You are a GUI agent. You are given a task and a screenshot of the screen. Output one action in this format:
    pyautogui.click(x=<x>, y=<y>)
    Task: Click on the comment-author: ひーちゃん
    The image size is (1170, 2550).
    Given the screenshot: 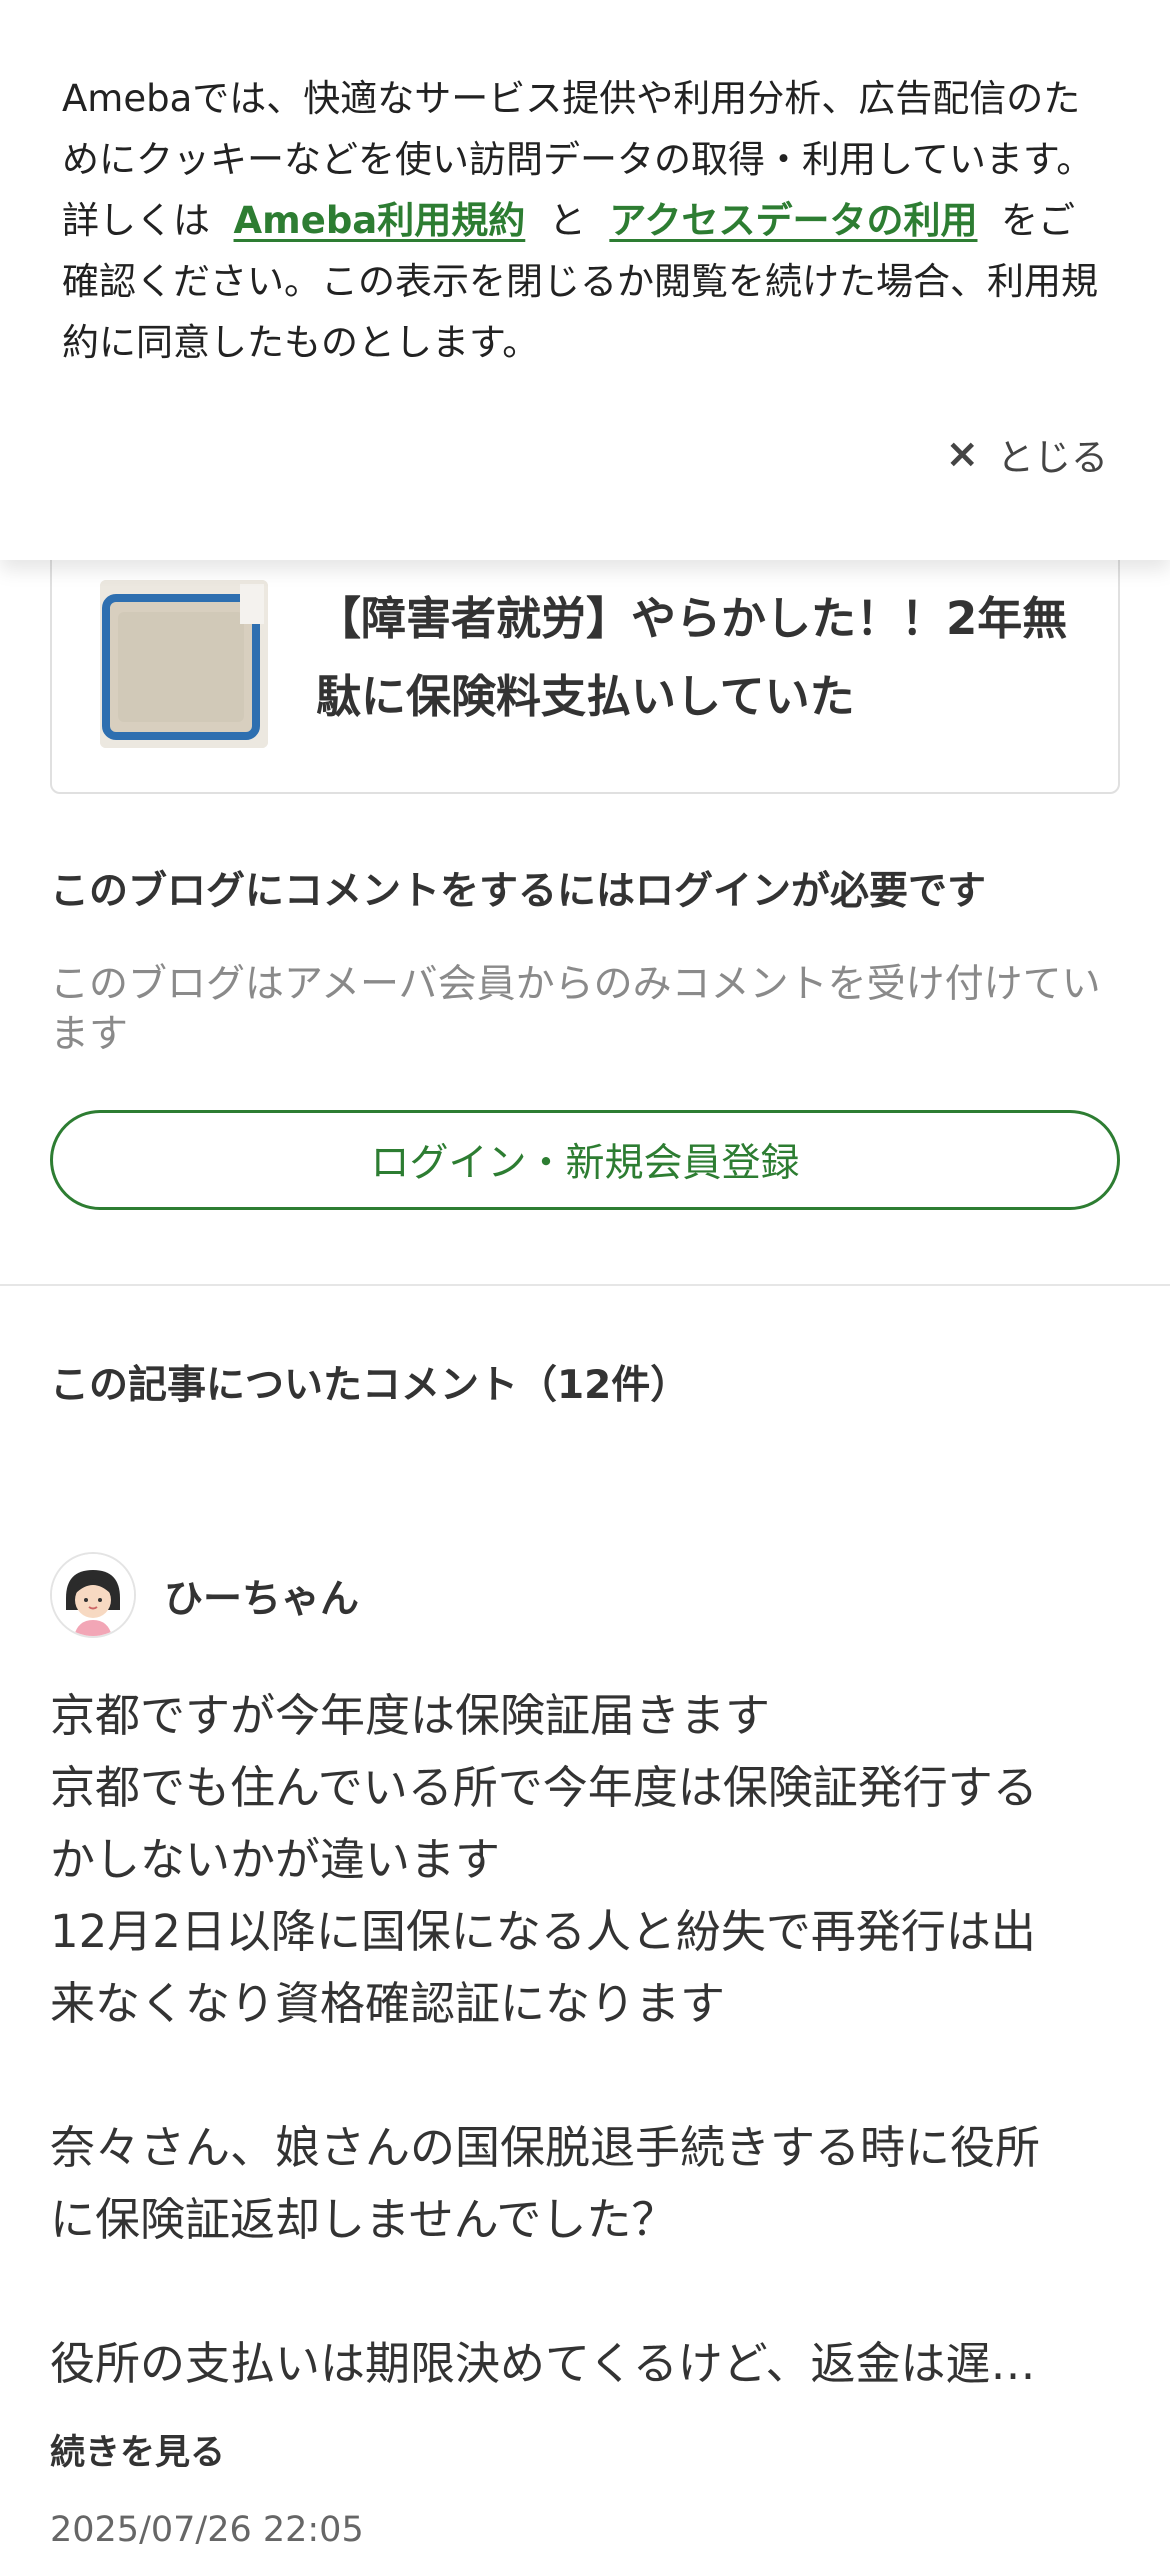 What is the action you would take?
    pyautogui.click(x=261, y=1596)
    